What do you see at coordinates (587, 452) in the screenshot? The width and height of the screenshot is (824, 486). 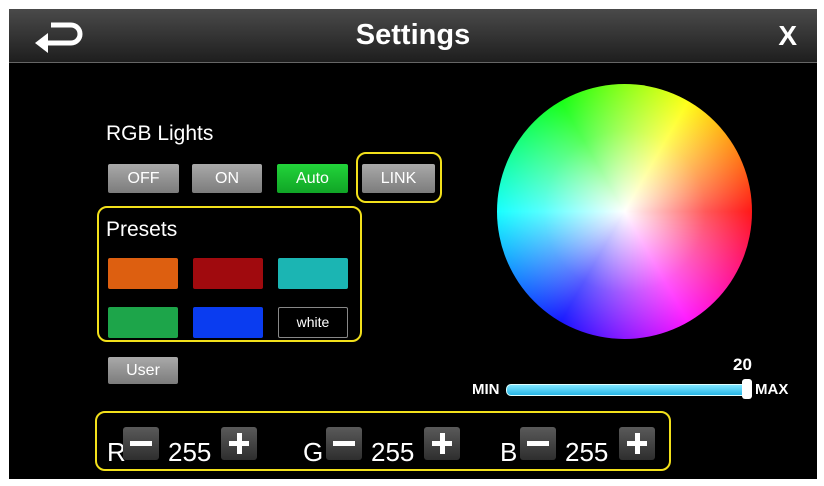 I see `b-value: 255` at bounding box center [587, 452].